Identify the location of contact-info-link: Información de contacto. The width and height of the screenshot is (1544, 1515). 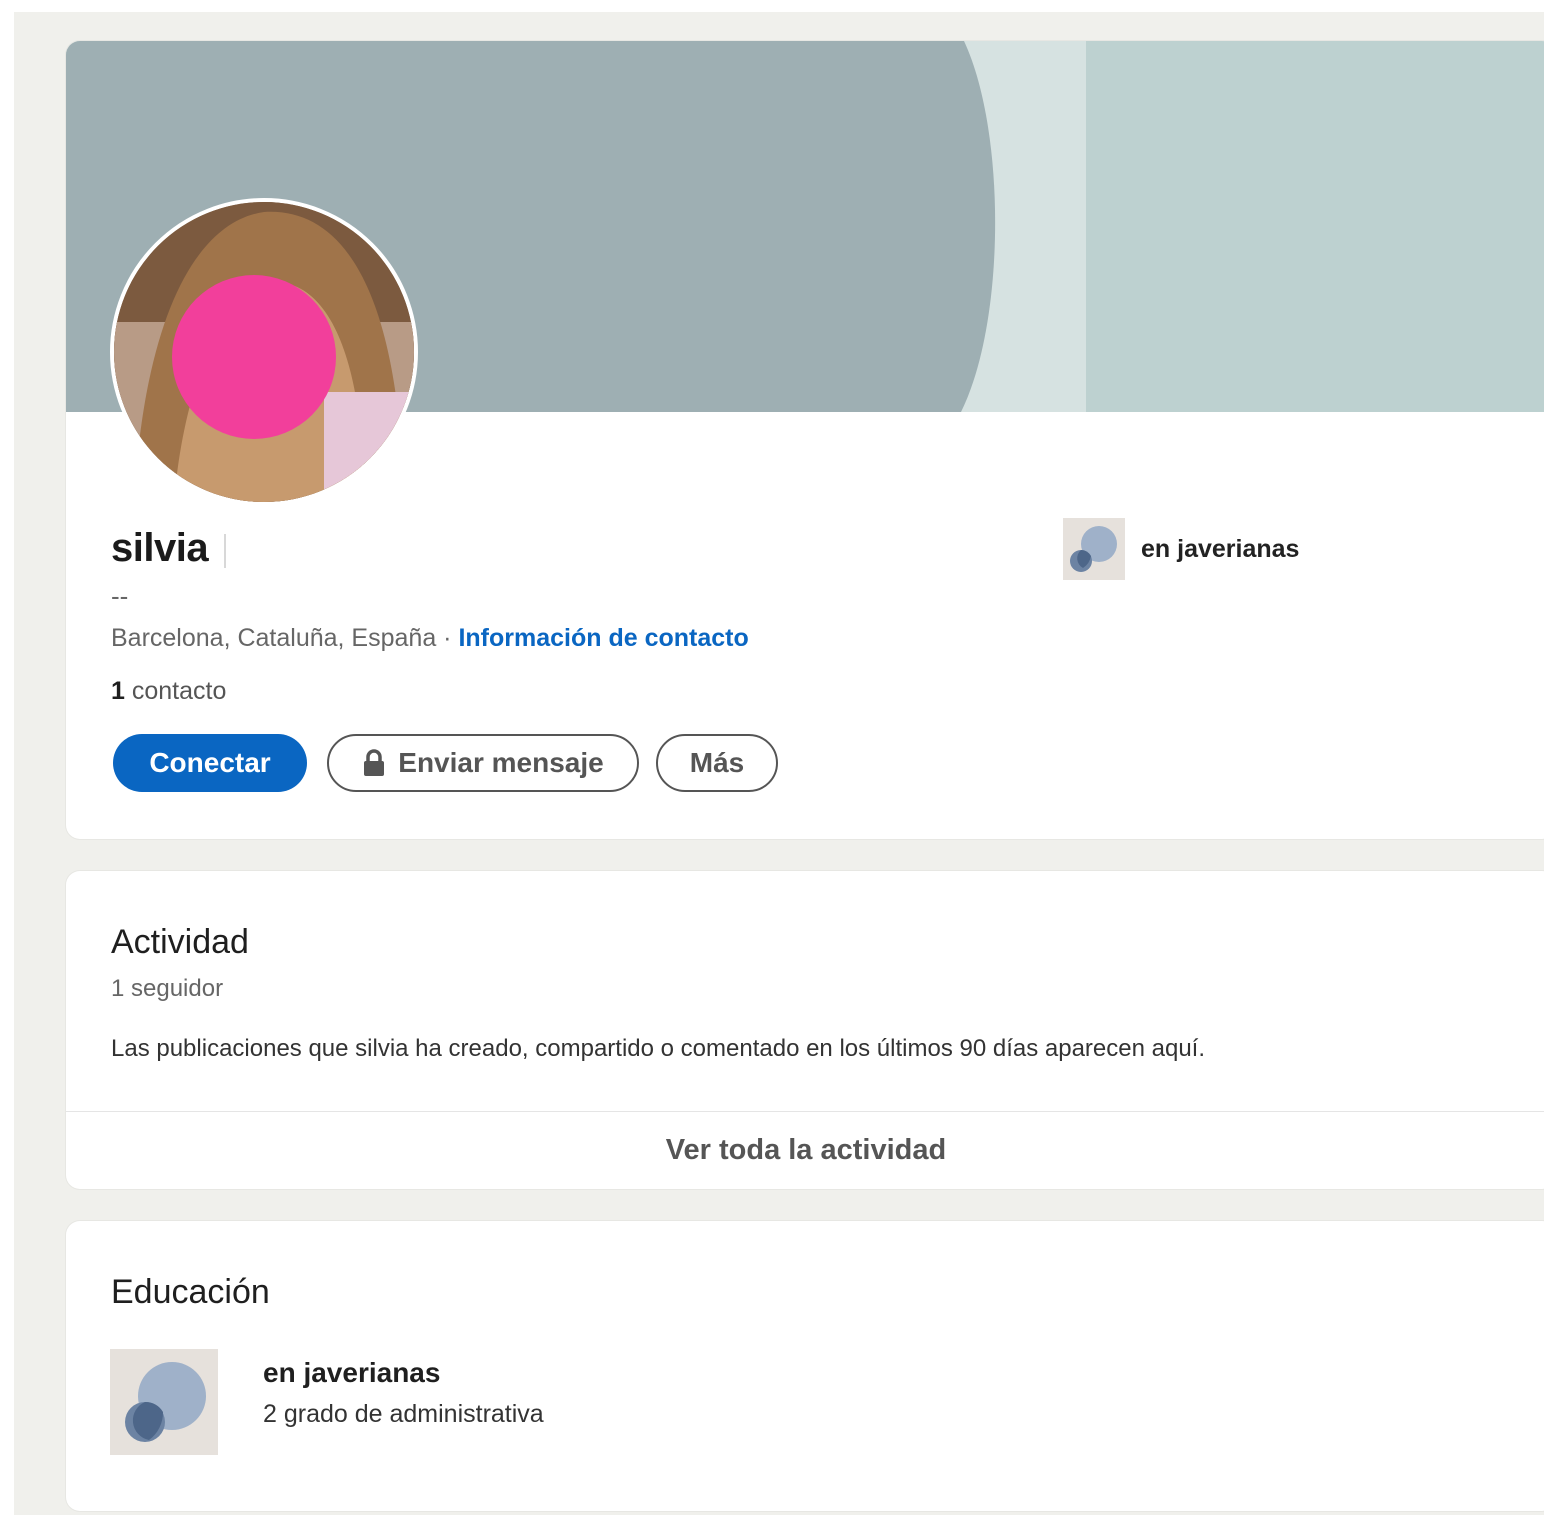
(603, 638).